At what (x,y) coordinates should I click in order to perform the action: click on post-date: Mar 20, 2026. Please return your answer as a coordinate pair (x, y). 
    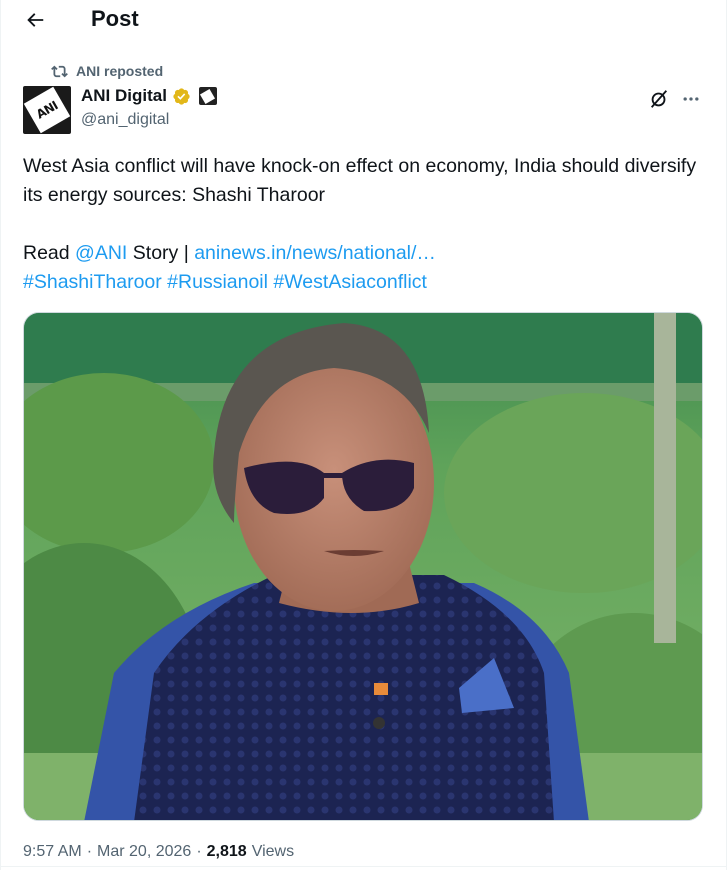
    Looking at the image, I should click on (144, 852).